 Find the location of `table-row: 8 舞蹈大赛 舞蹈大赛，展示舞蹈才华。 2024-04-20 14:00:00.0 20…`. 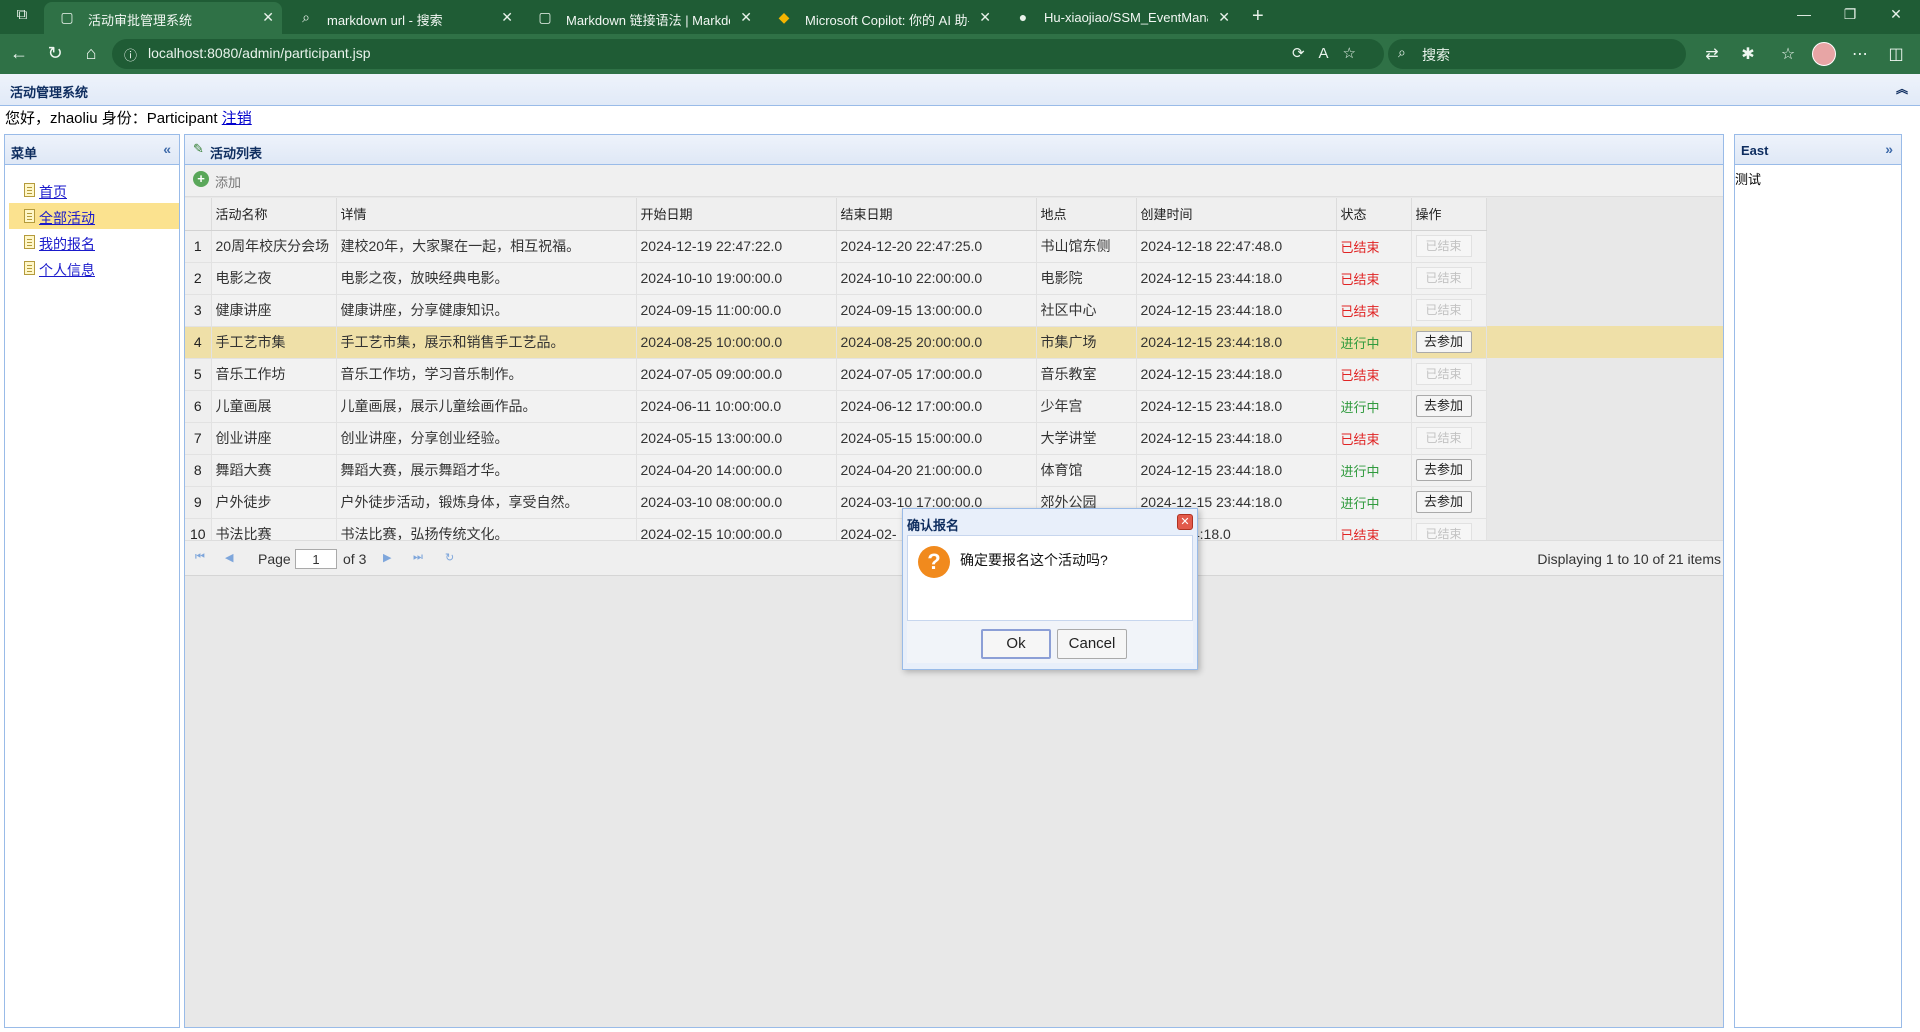

table-row: 8 舞蹈大赛 舞蹈大赛，展示舞蹈才华。 2024-04-20 14:00:00.0 20… is located at coordinates (954, 470).